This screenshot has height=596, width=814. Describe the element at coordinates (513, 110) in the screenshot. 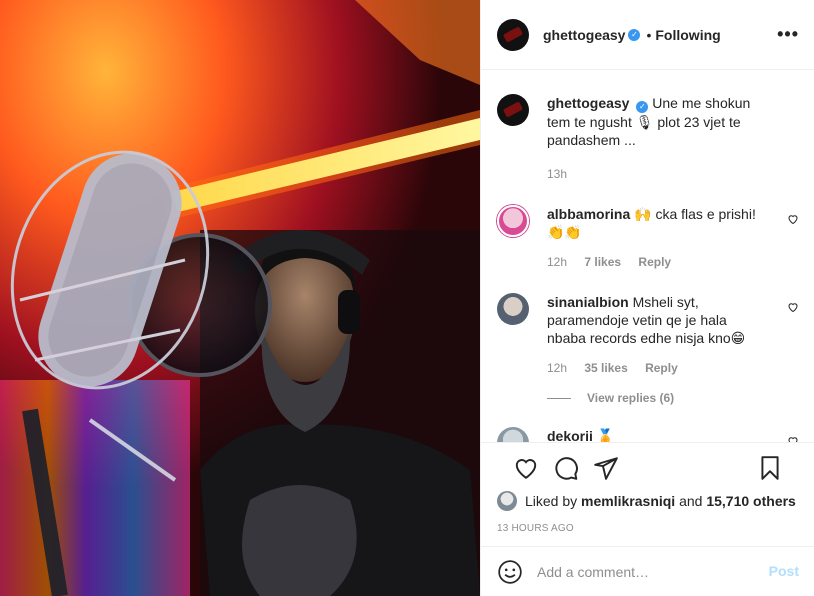

I see `caption-avatar` at that location.